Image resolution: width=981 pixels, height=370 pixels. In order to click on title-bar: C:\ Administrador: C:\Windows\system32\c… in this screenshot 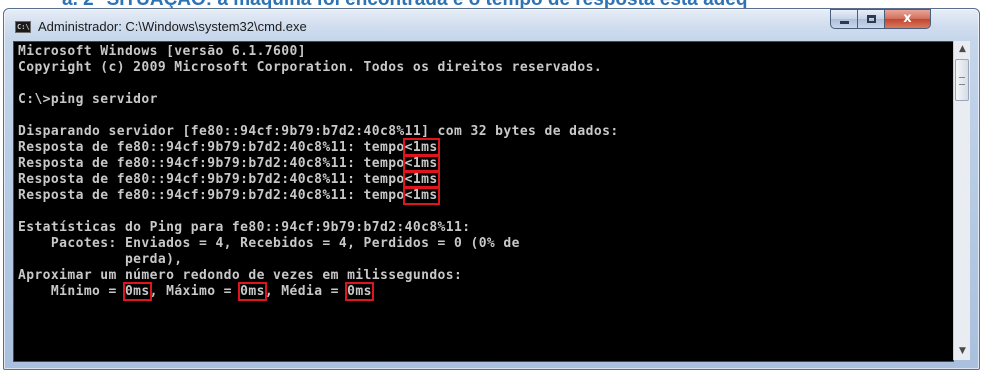, I will do `click(491, 25)`.